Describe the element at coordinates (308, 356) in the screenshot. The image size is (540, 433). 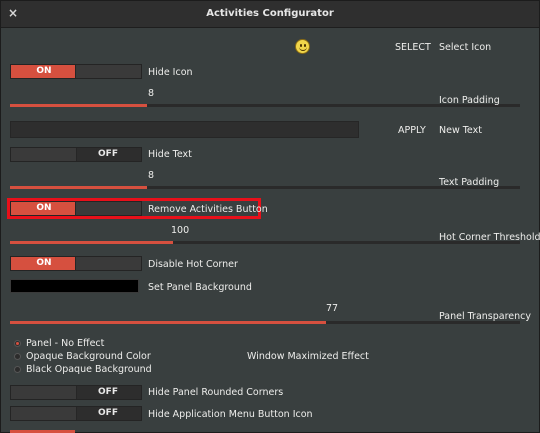
I see `window-maximized-effect-label: Window Maximized Effect` at that location.